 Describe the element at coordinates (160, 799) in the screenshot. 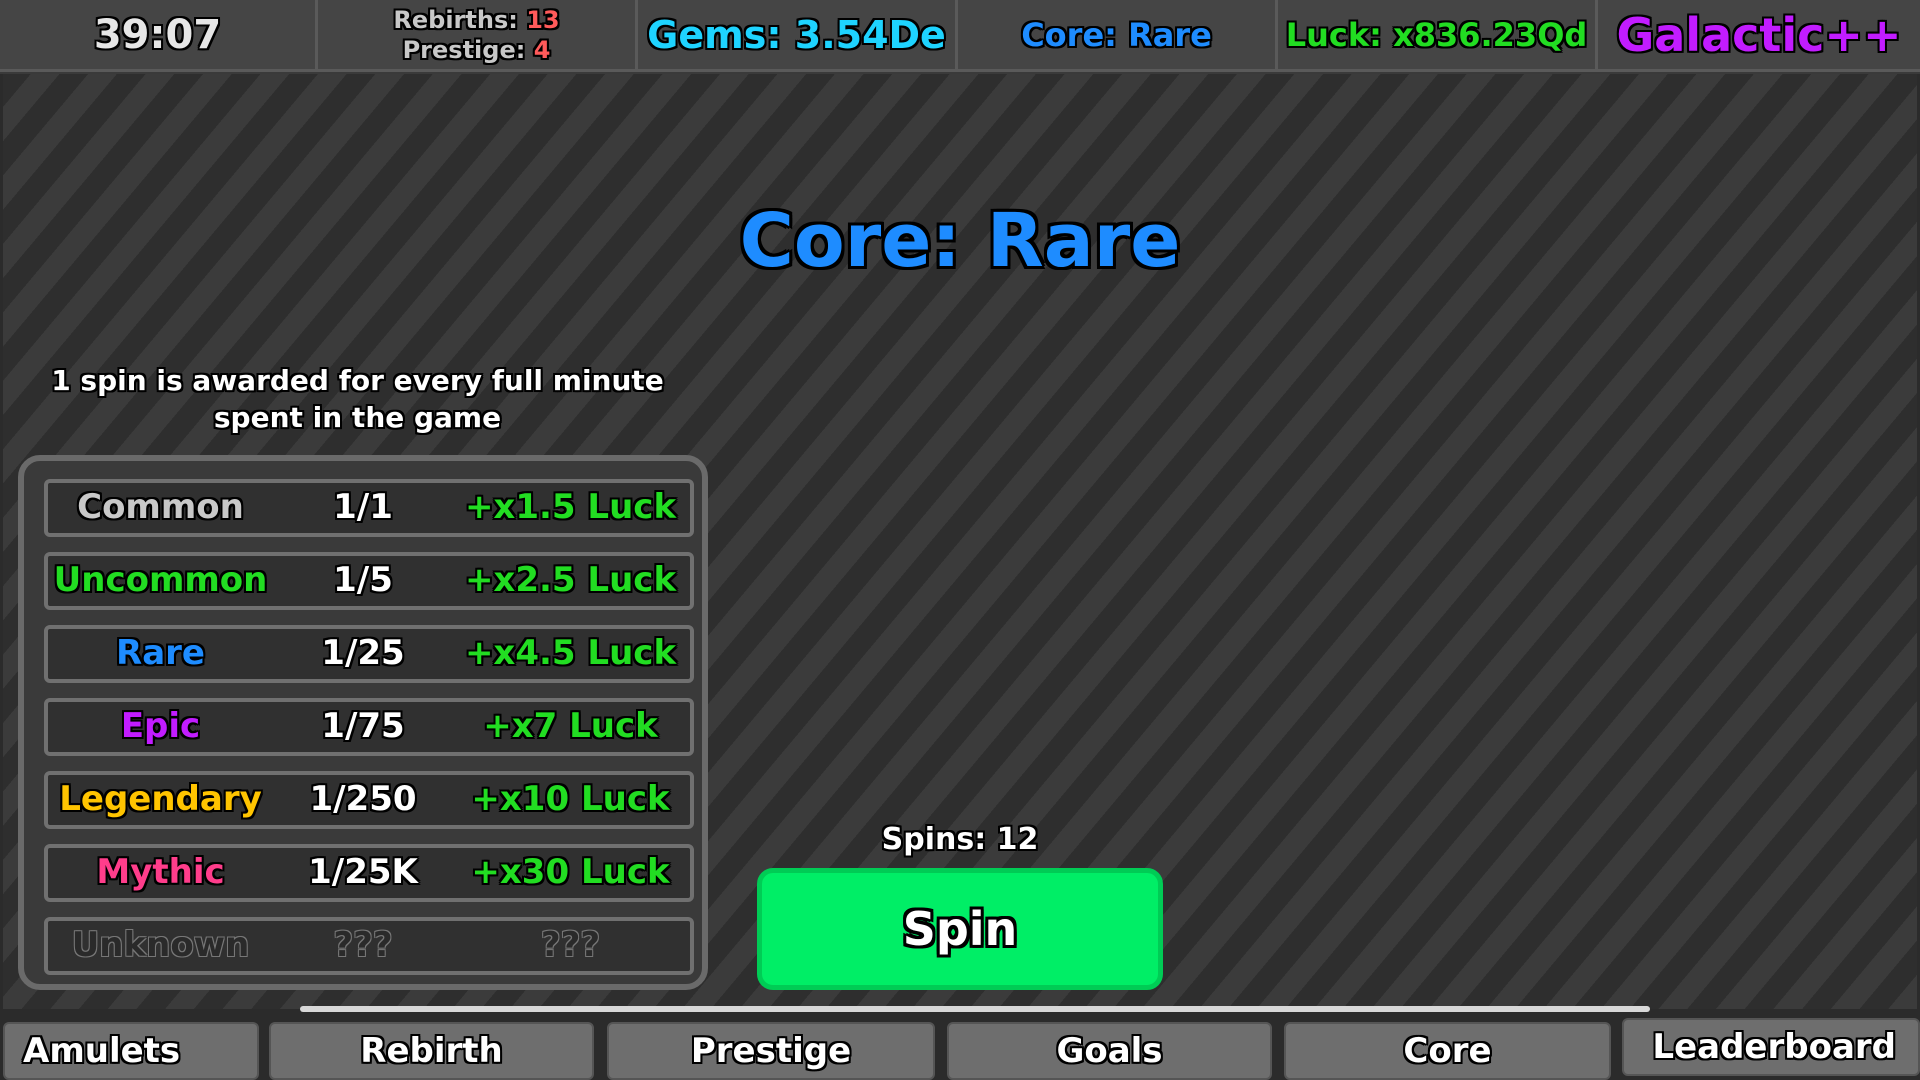

I see `rarity-name: Legendary` at that location.